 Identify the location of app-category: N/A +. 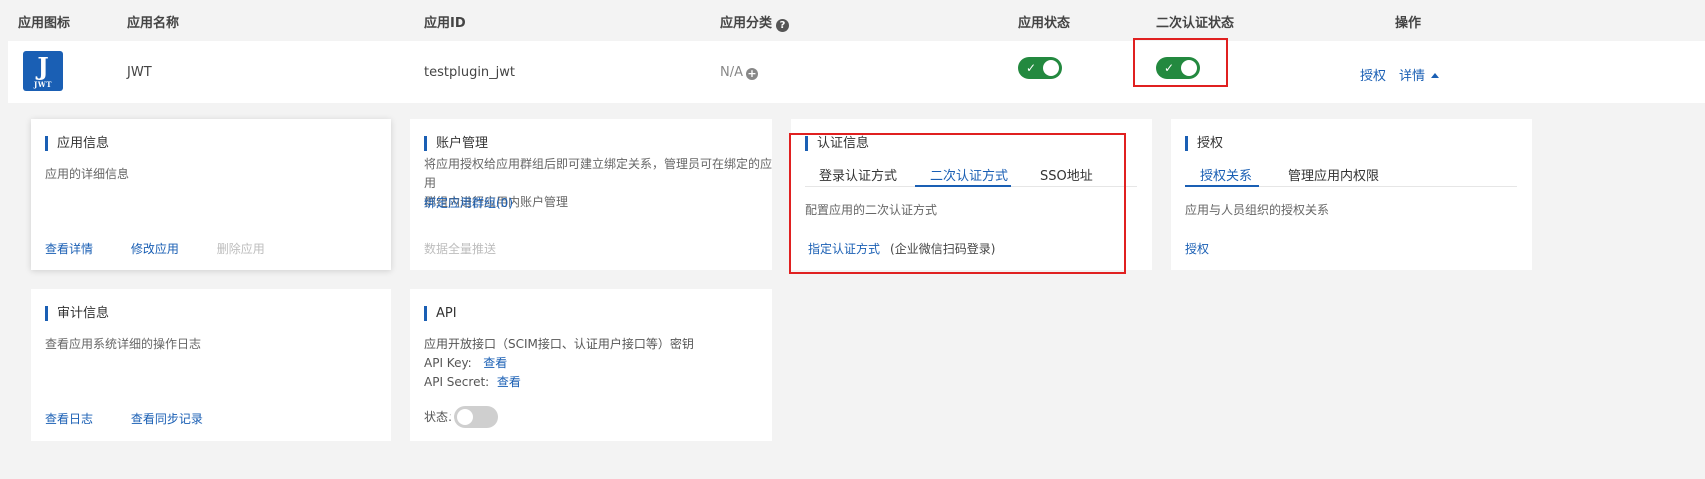
(739, 72).